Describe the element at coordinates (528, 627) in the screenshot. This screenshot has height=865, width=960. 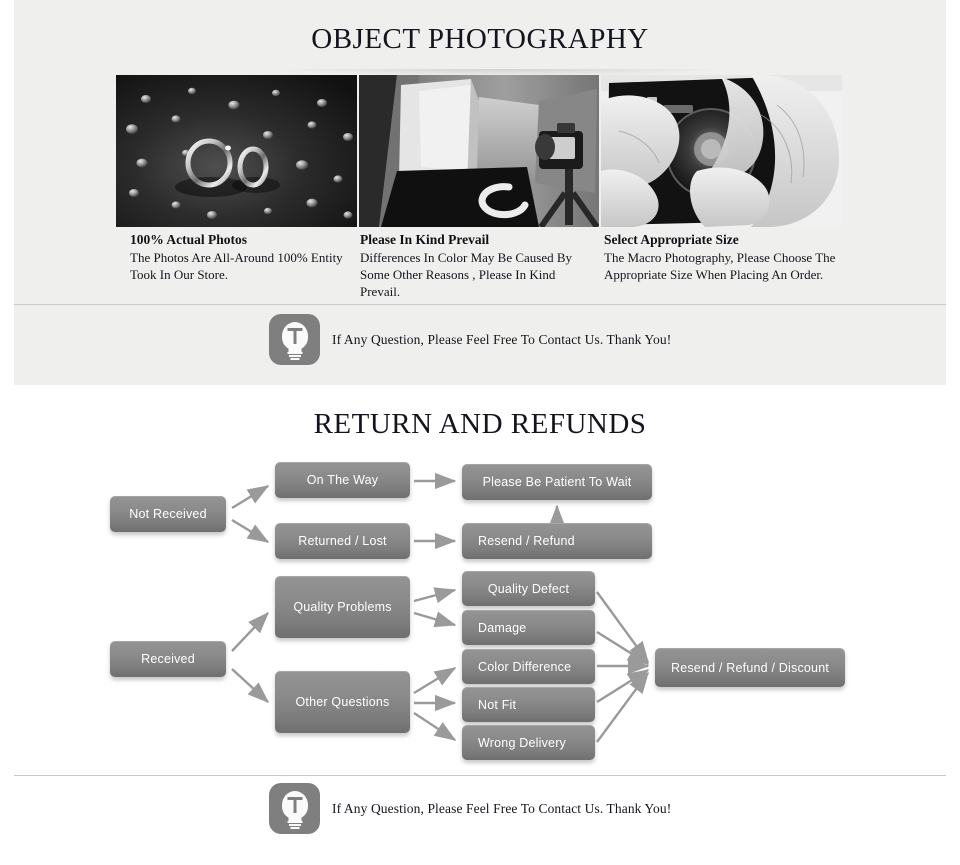
I see `flow-node-damage: Damage` at that location.